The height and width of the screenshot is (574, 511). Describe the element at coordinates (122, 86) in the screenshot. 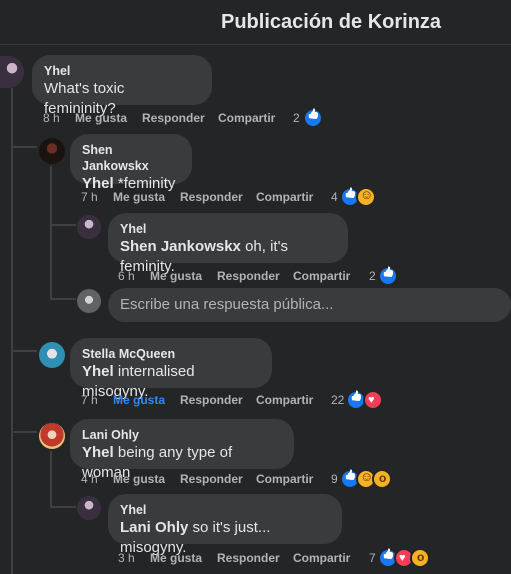

I see `comment-bubble: Yhel What's toxic femininity?` at that location.